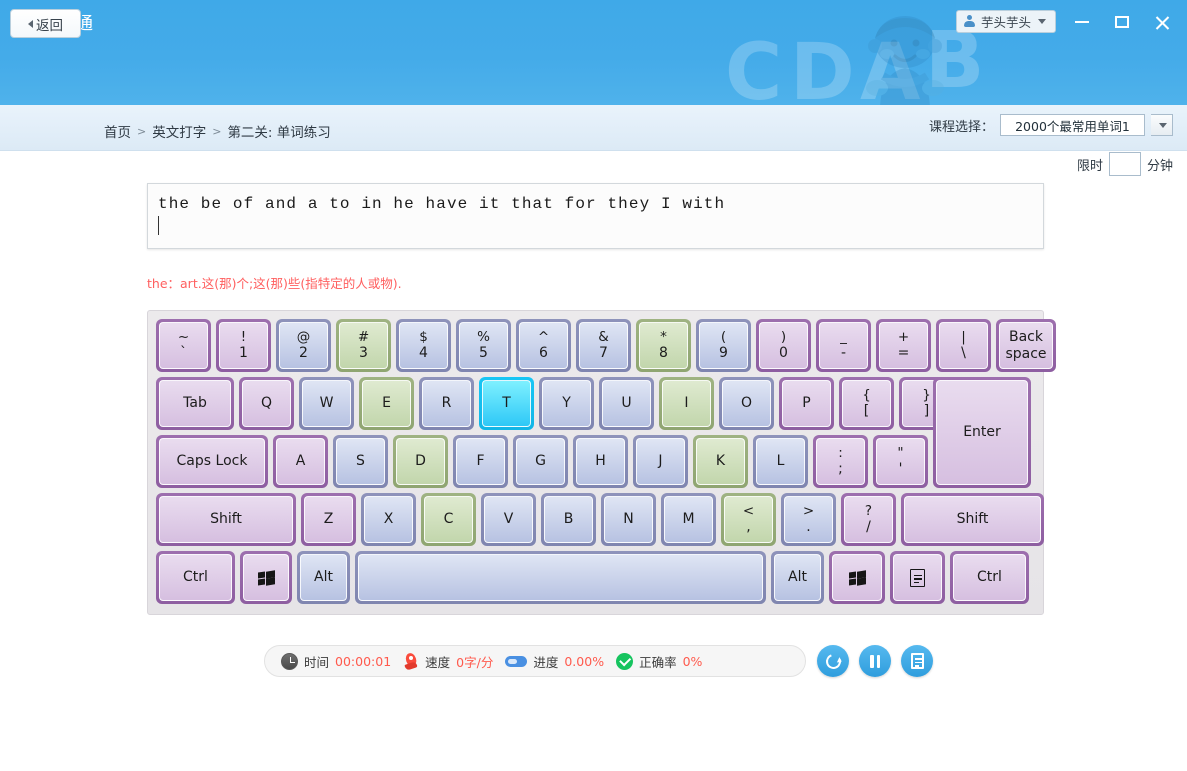 Image resolution: width=1187 pixels, height=771 pixels. What do you see at coordinates (326, 403) in the screenshot?
I see `key-w: W` at bounding box center [326, 403].